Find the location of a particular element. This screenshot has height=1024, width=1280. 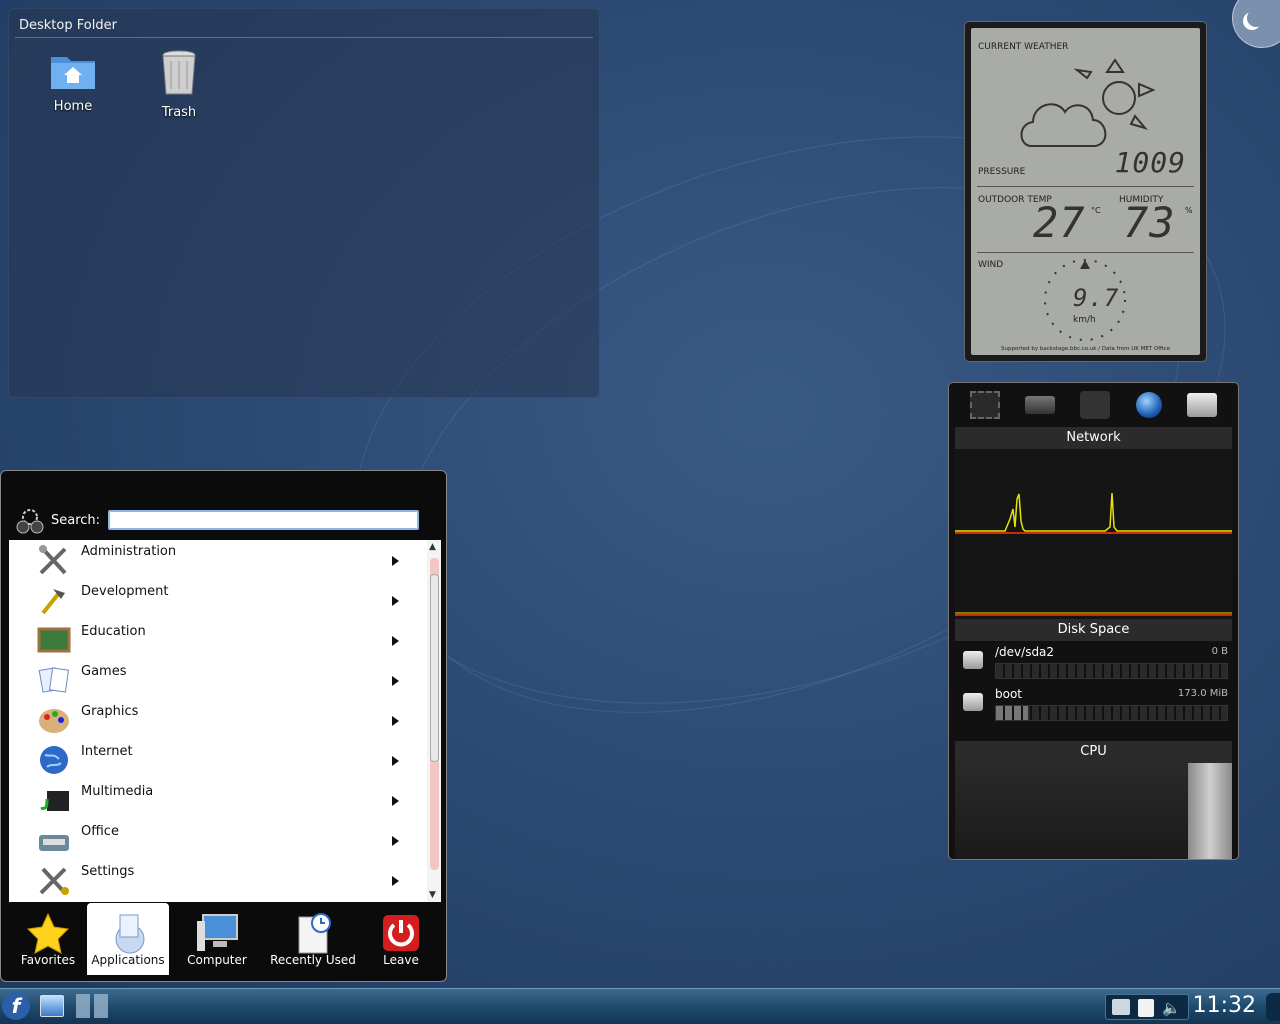

network-globe-icon is located at coordinates (1148, 405).